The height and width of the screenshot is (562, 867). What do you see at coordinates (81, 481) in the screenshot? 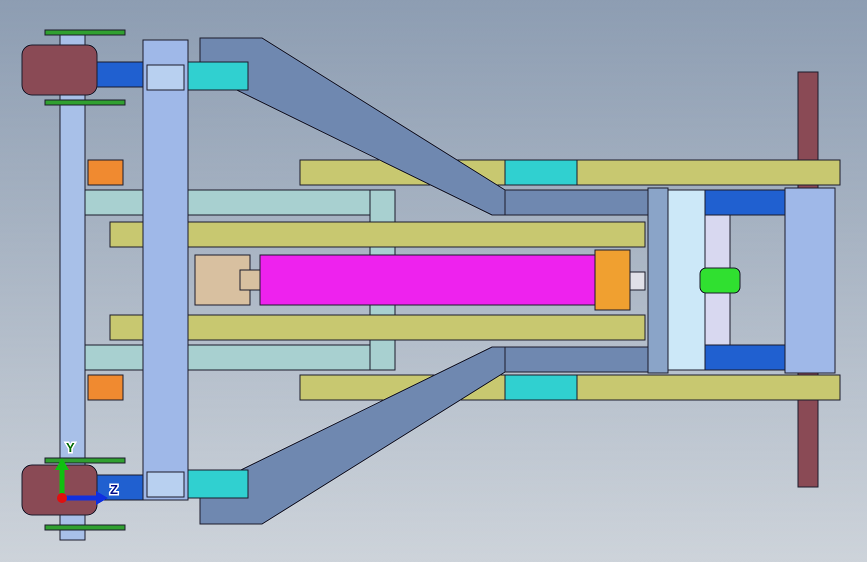
I see `axis-triad-drawing` at bounding box center [81, 481].